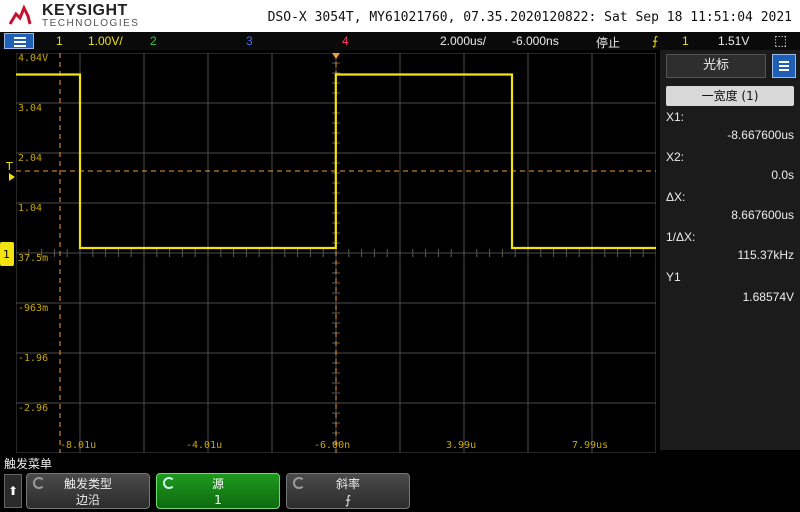 Image resolution: width=800 pixels, height=512 pixels. What do you see at coordinates (348, 500) in the screenshot?
I see `trigger-slope-value: ⨍` at bounding box center [348, 500].